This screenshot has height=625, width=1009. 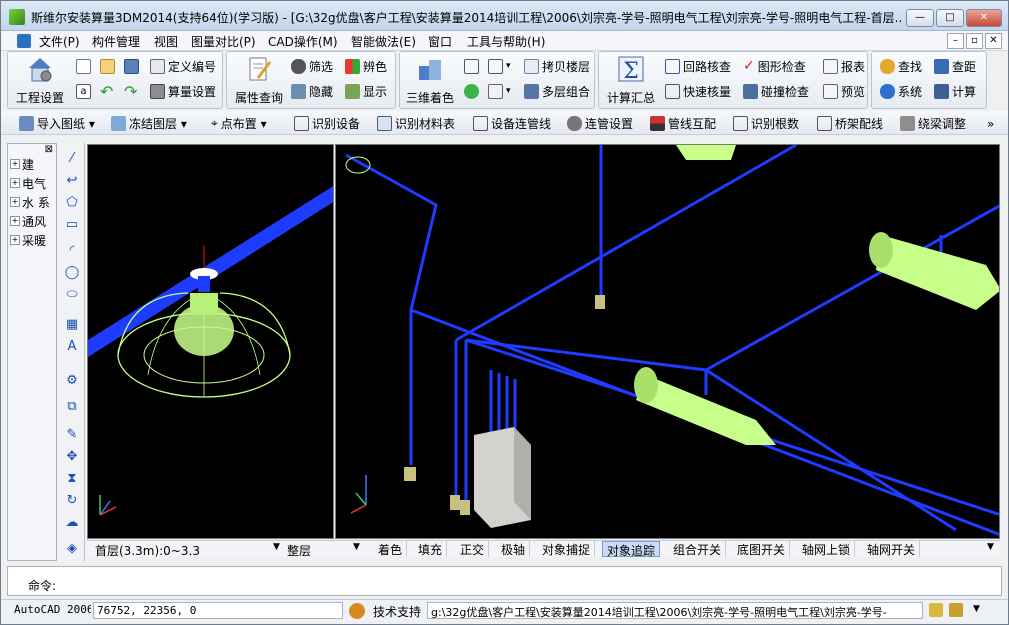 I want to click on toggle-shade: 着色, so click(x=391, y=549).